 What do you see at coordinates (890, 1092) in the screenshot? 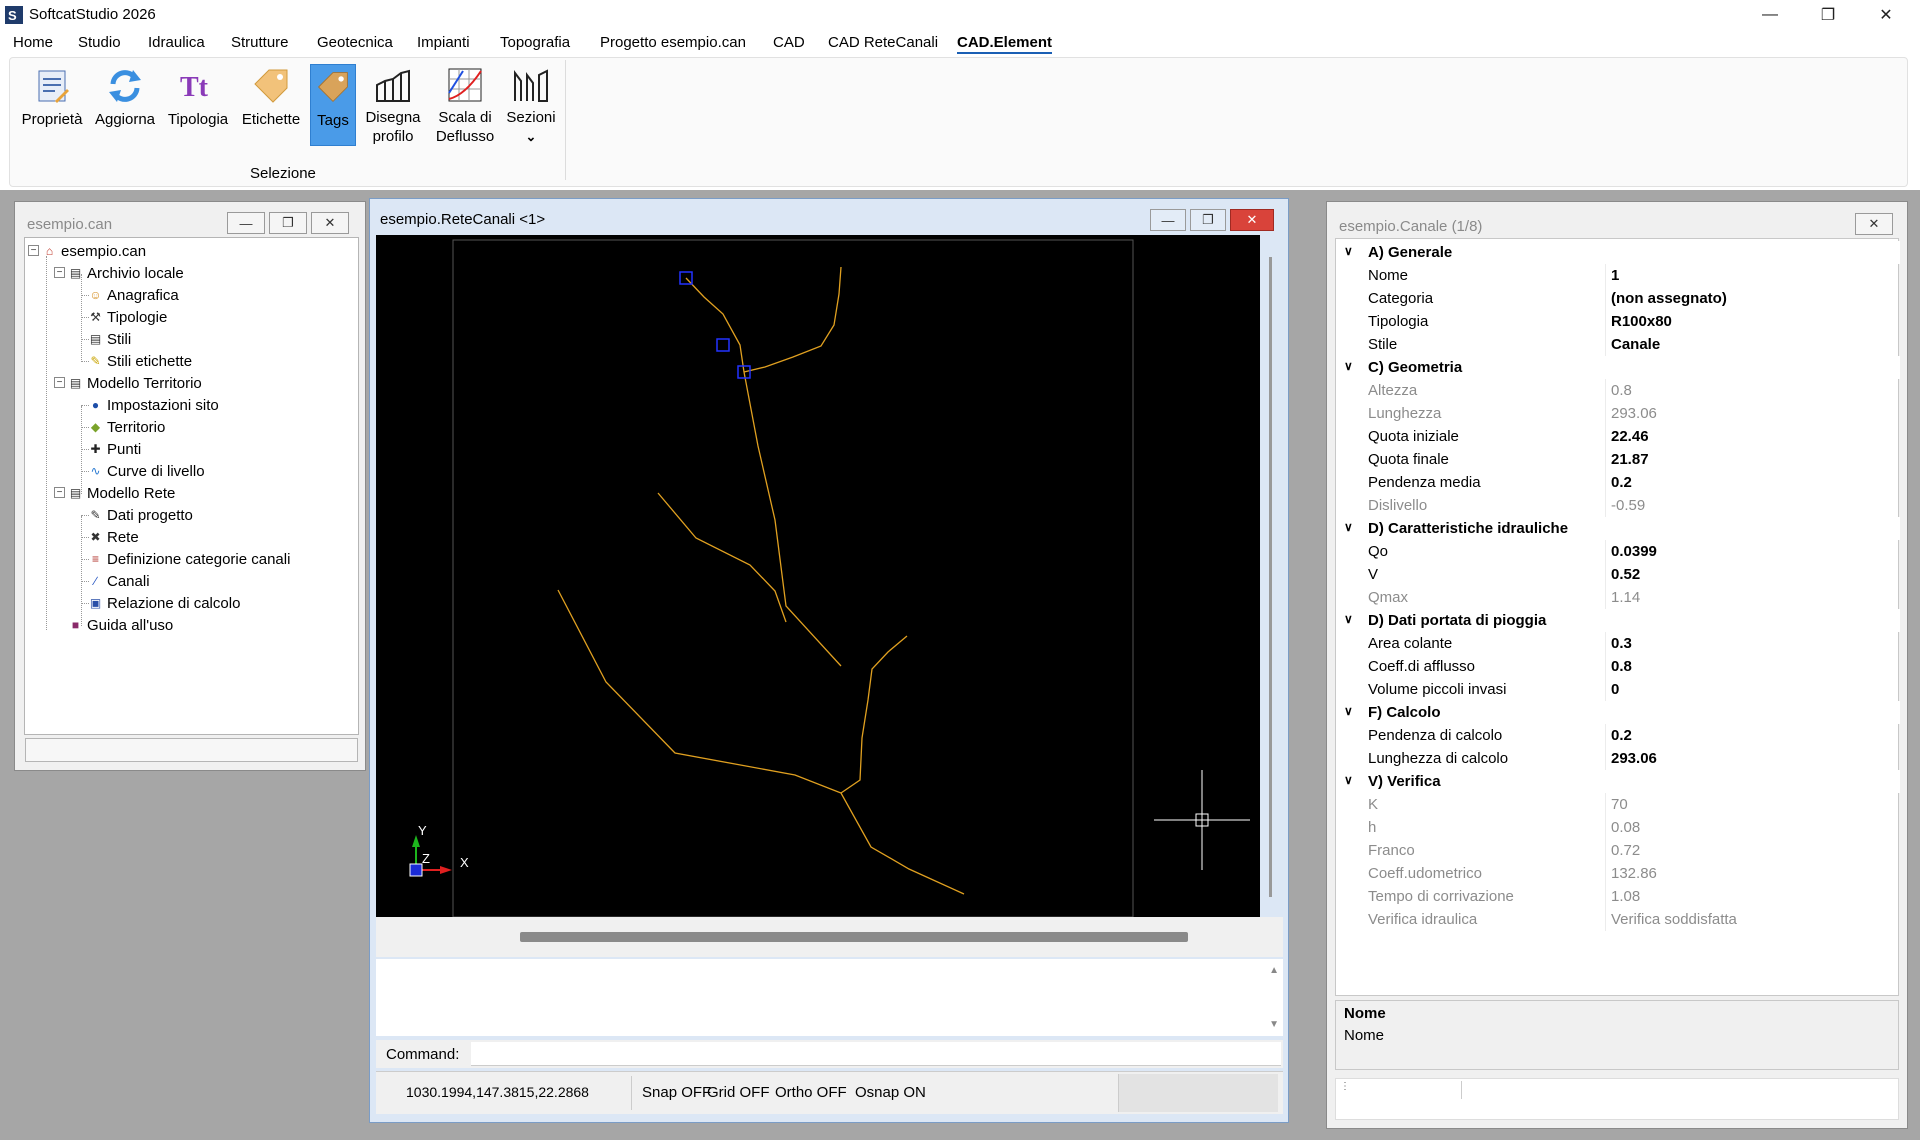
I see `osnap-toggle: Osnap ON` at bounding box center [890, 1092].